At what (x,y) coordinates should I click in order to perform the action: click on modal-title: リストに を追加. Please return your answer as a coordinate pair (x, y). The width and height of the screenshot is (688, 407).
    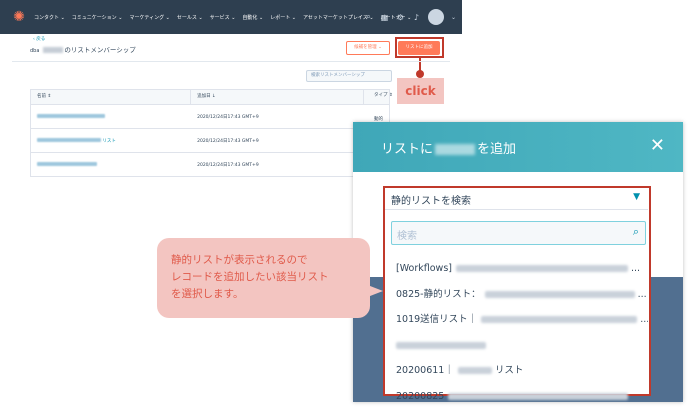
    Looking at the image, I should click on (448, 147).